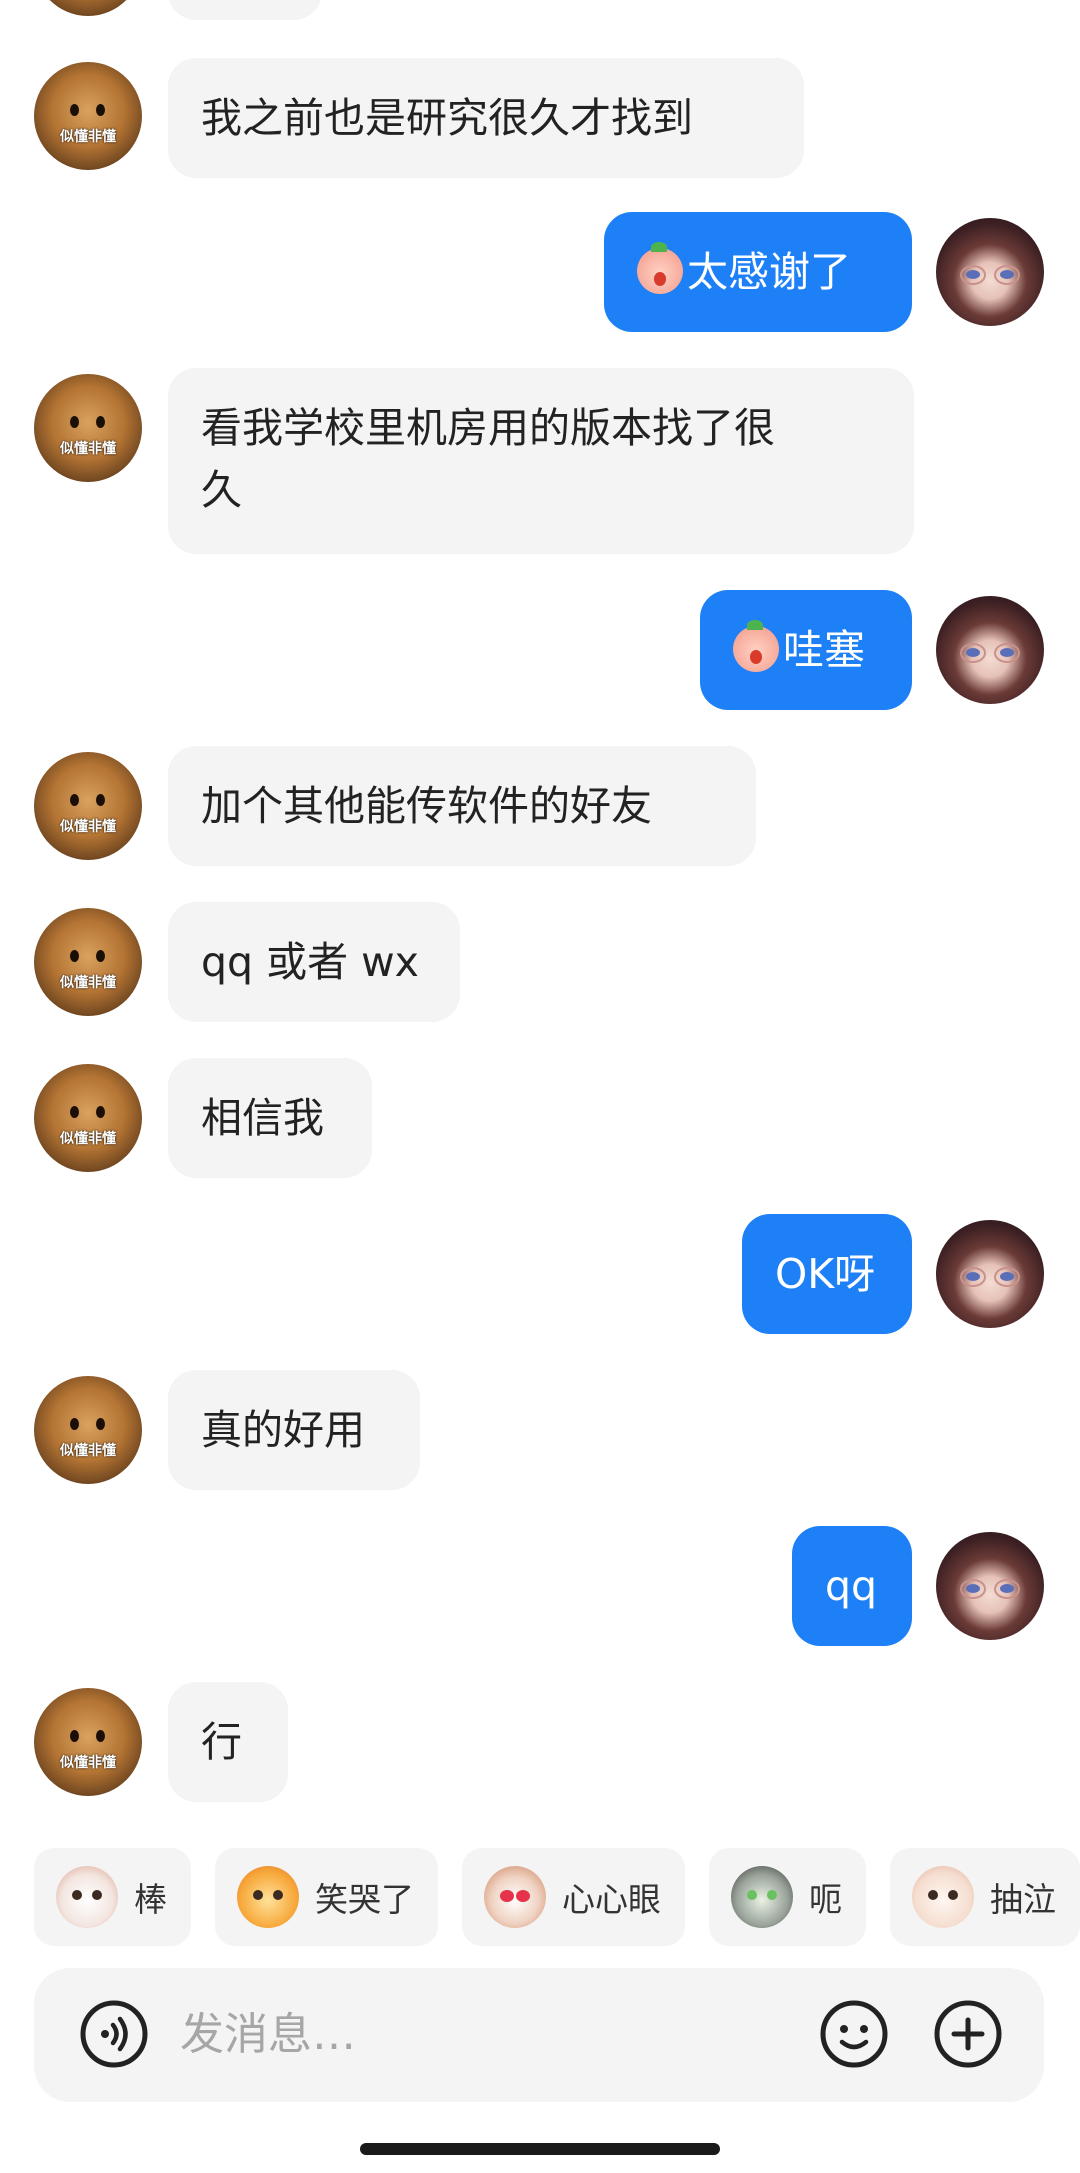  Describe the element at coordinates (827, 1274) in the screenshot. I see `outgoing-message: OK呀` at that location.